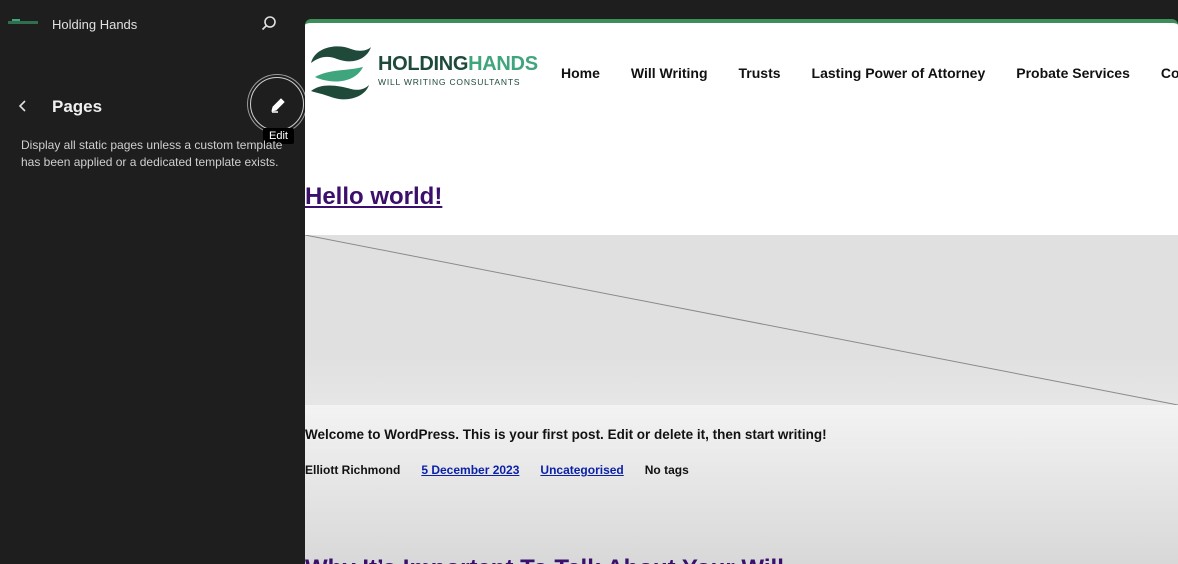  What do you see at coordinates (449, 82) in the screenshot?
I see `brand-tagline: WILL WRITING CONSULTANTS` at bounding box center [449, 82].